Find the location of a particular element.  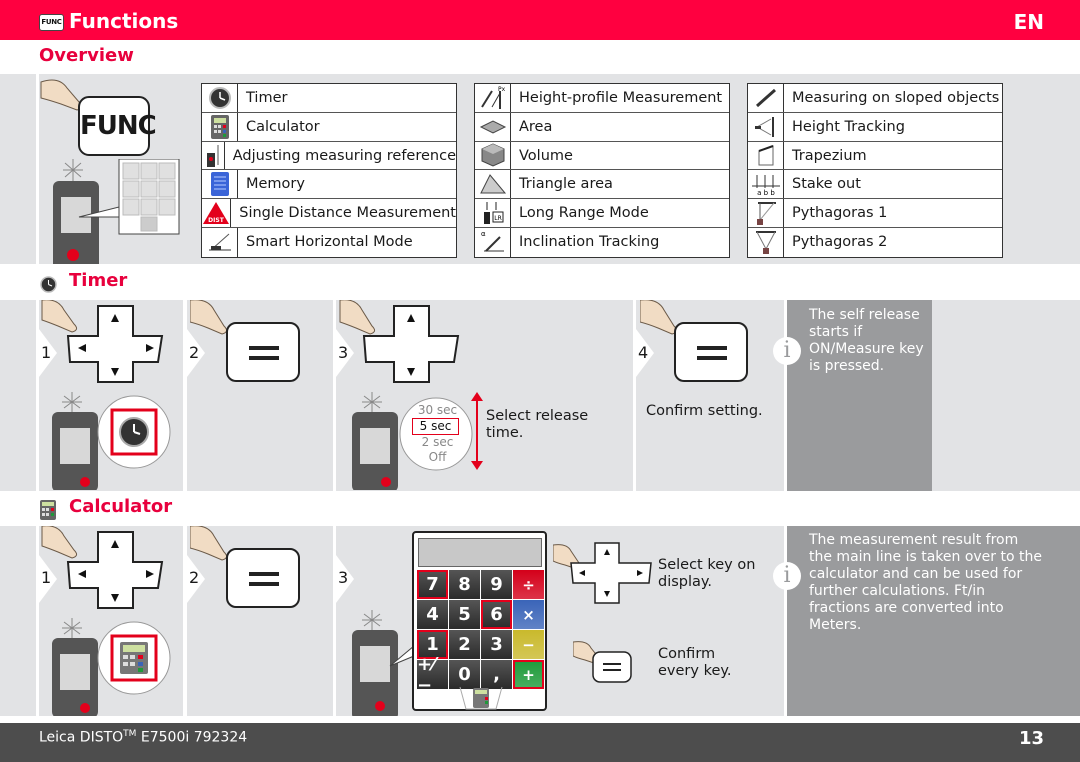

func-illustration: FUNC is located at coordinates (114, 169).